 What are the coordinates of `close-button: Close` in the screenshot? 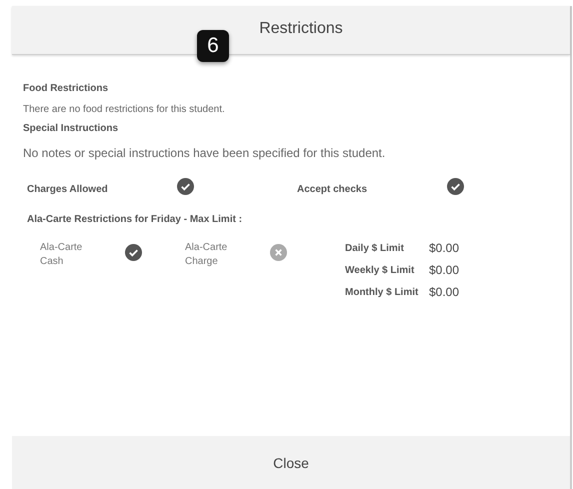 It's located at (291, 462).